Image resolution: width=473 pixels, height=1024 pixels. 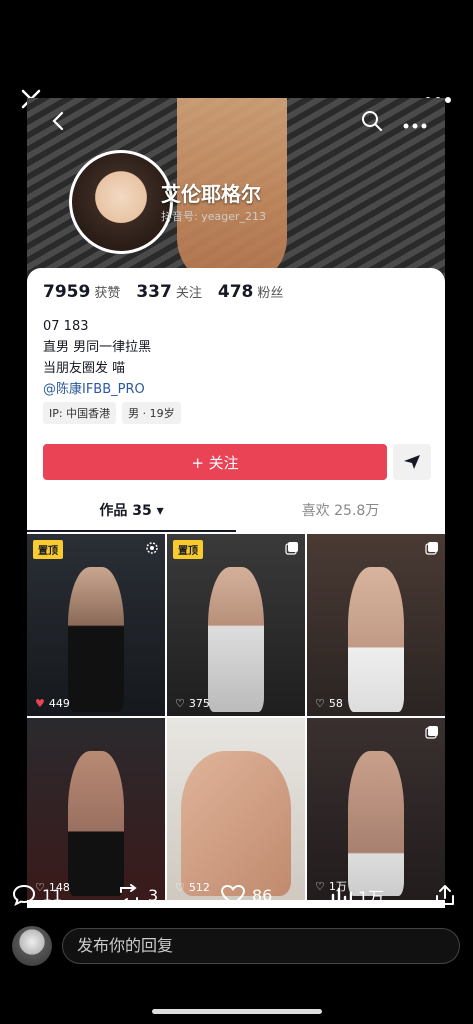 I want to click on bio-line: 07 183, so click(x=66, y=326).